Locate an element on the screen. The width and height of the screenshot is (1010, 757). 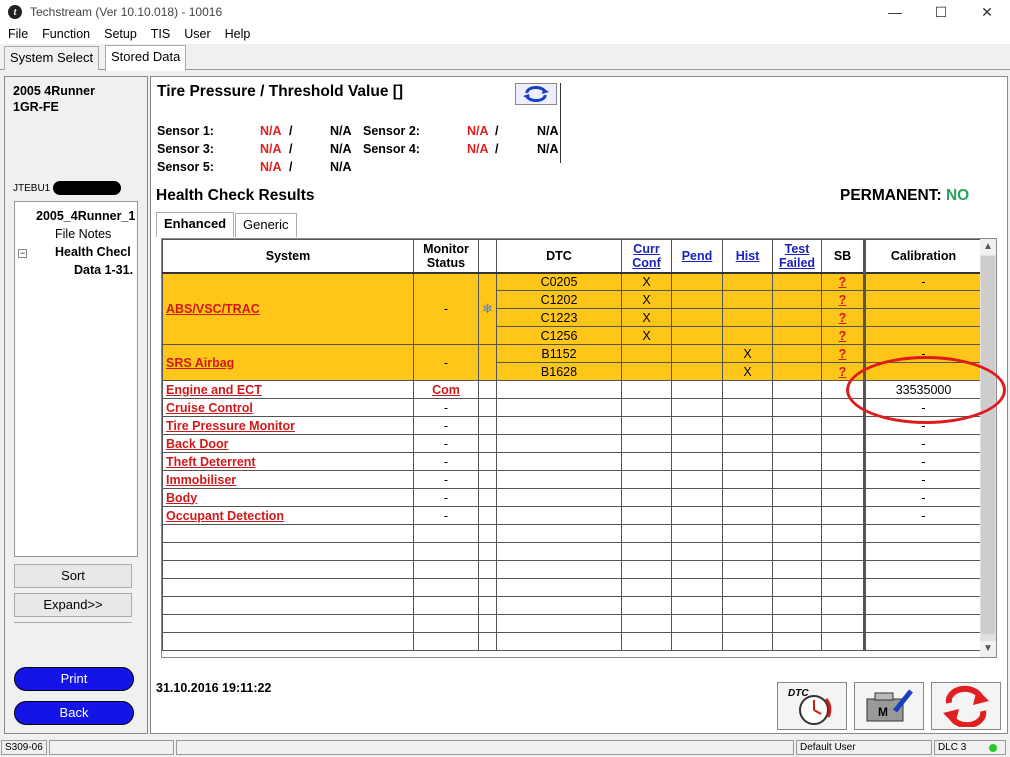
tree-data: Data 1-31. is located at coordinates (105, 270).